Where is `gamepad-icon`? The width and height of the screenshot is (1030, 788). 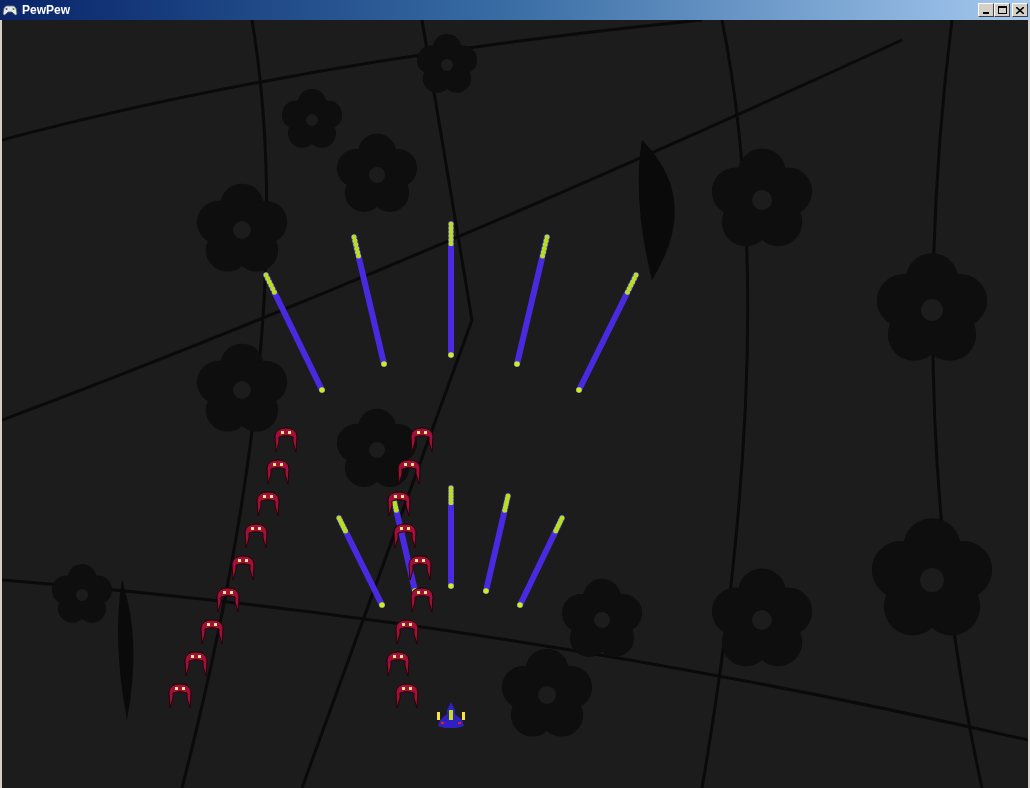 gamepad-icon is located at coordinates (10, 10).